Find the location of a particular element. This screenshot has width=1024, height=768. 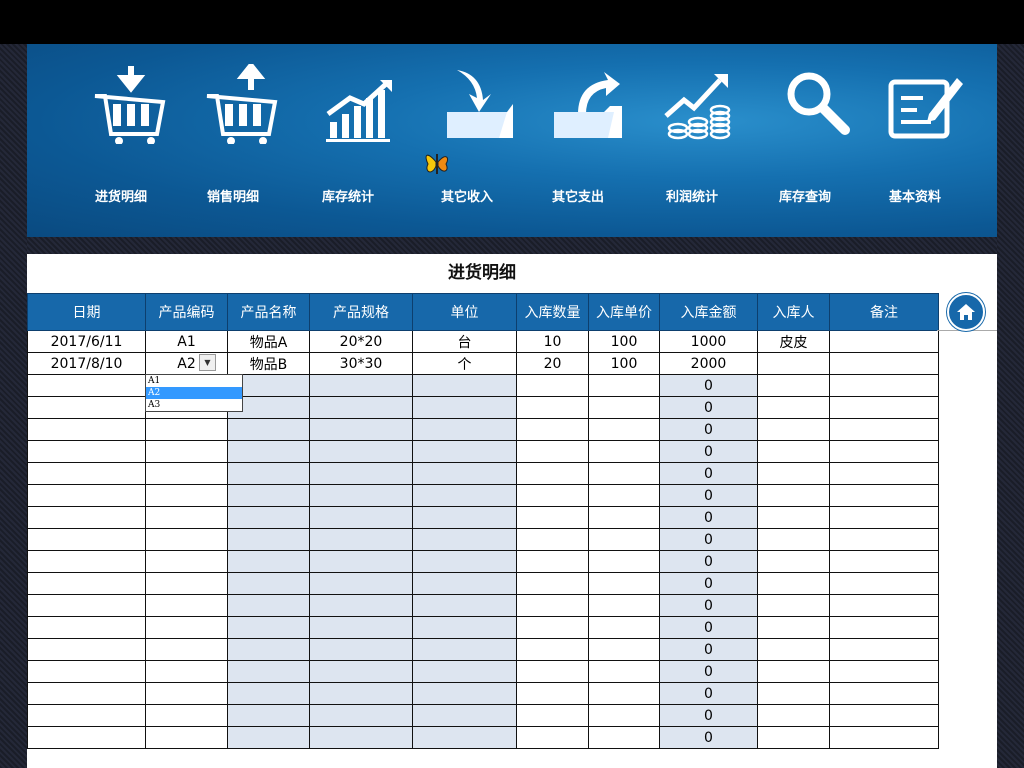

table-cell: 个 is located at coordinates (464, 363).